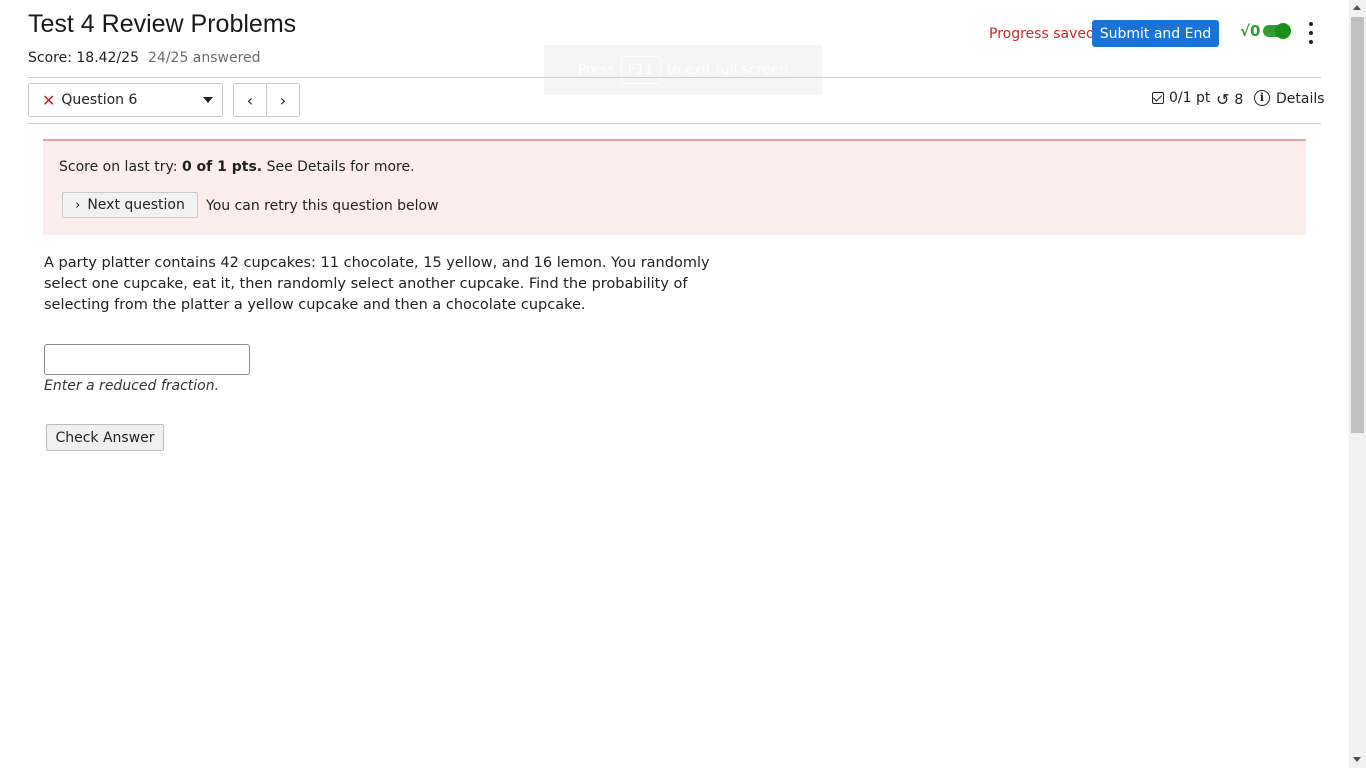 This screenshot has width=1366, height=768. What do you see at coordinates (208, 100) in the screenshot?
I see `caret-down-icon` at bounding box center [208, 100].